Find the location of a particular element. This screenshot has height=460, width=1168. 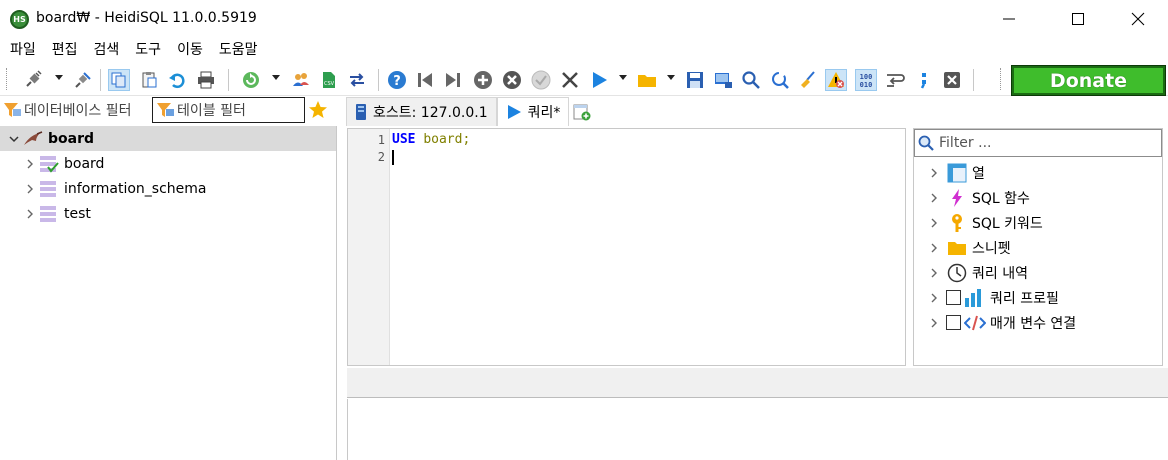

tree-node-root: board is located at coordinates (168, 138).